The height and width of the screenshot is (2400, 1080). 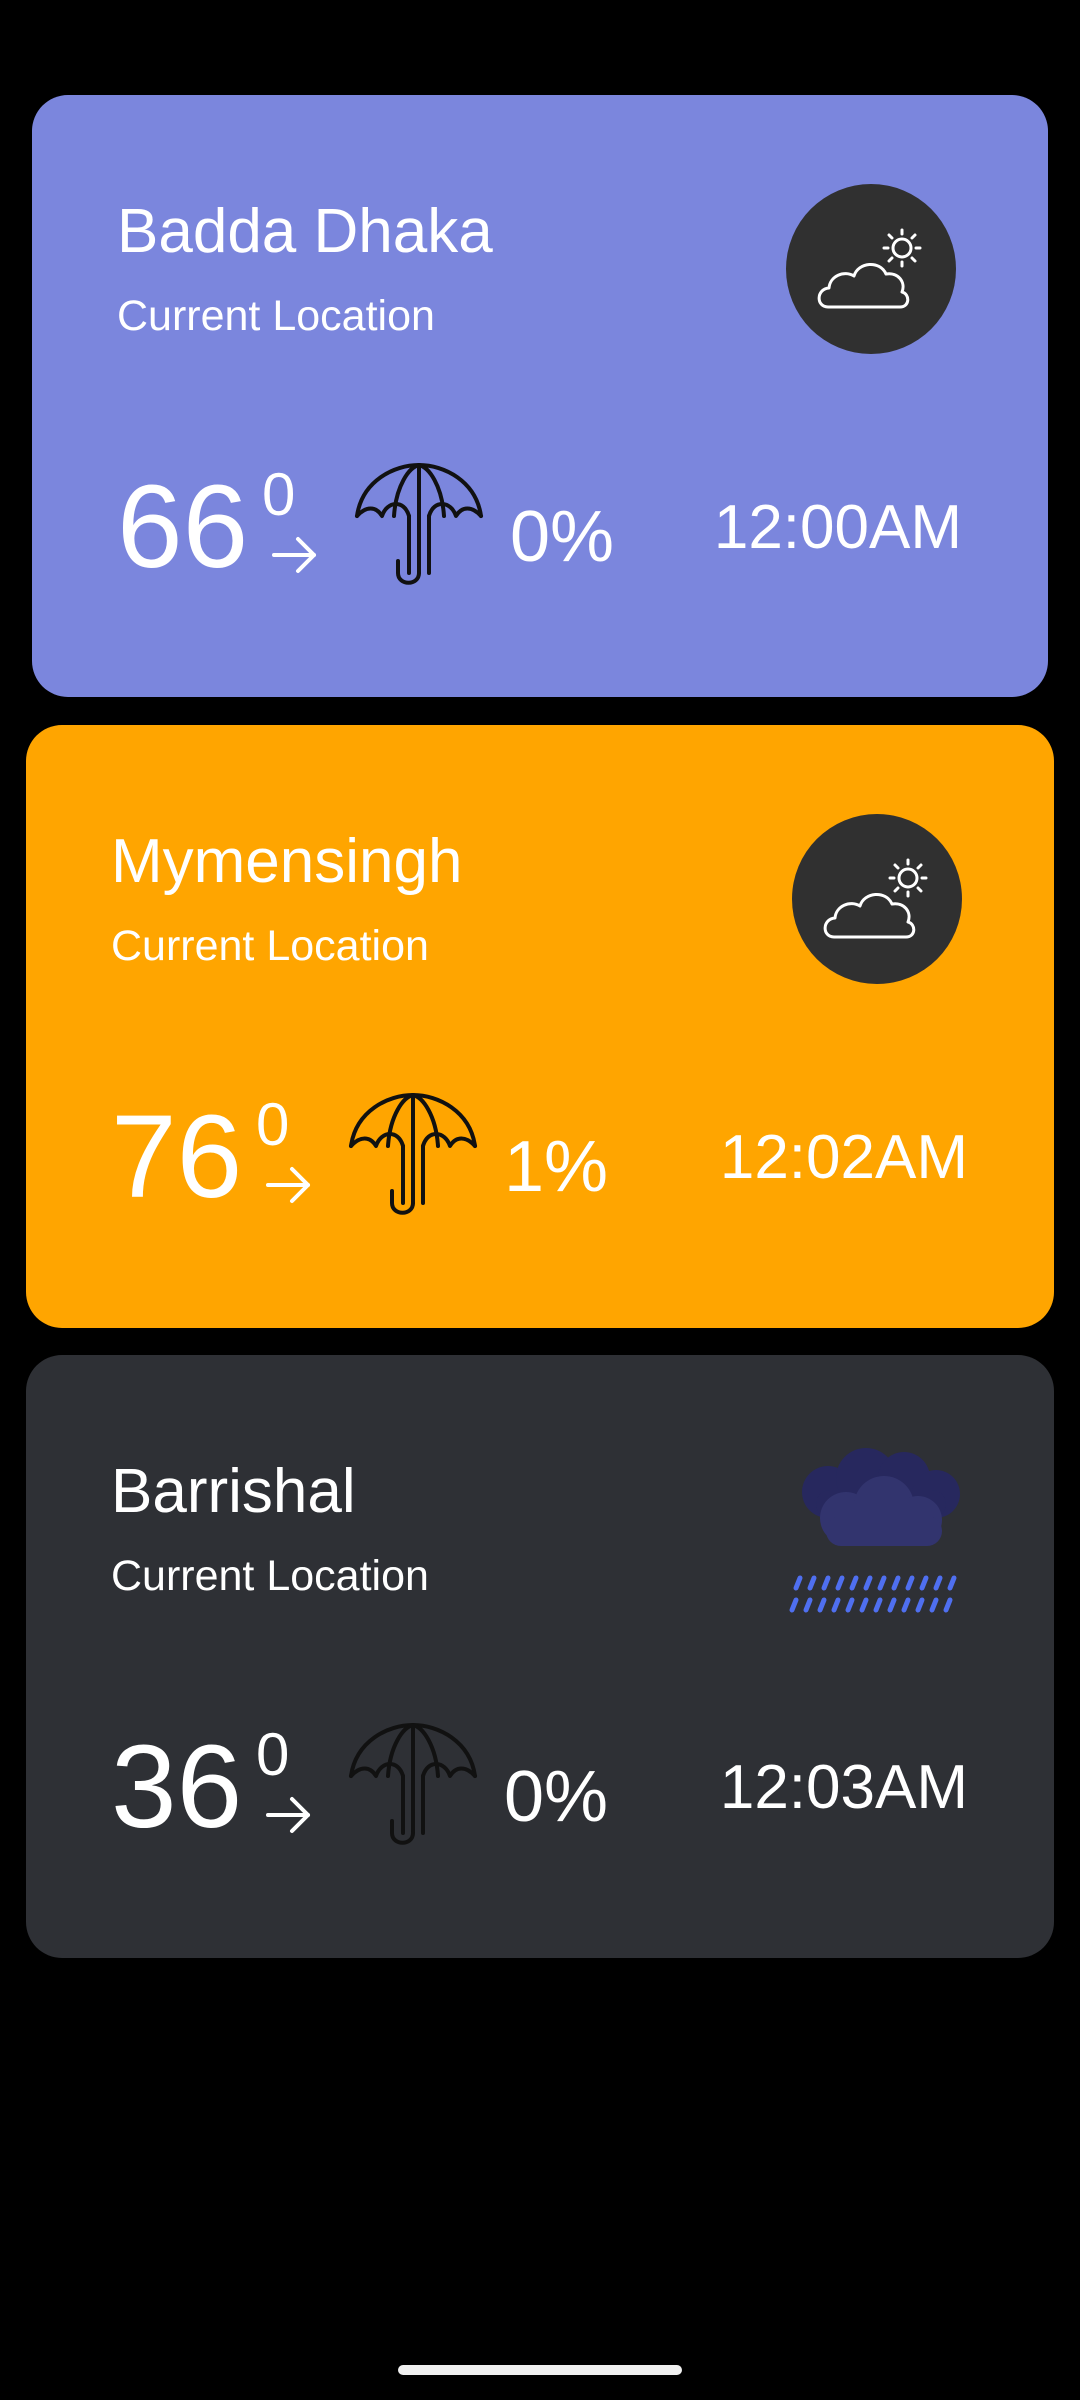 What do you see at coordinates (183, 527) in the screenshot?
I see `temperature-value: 66` at bounding box center [183, 527].